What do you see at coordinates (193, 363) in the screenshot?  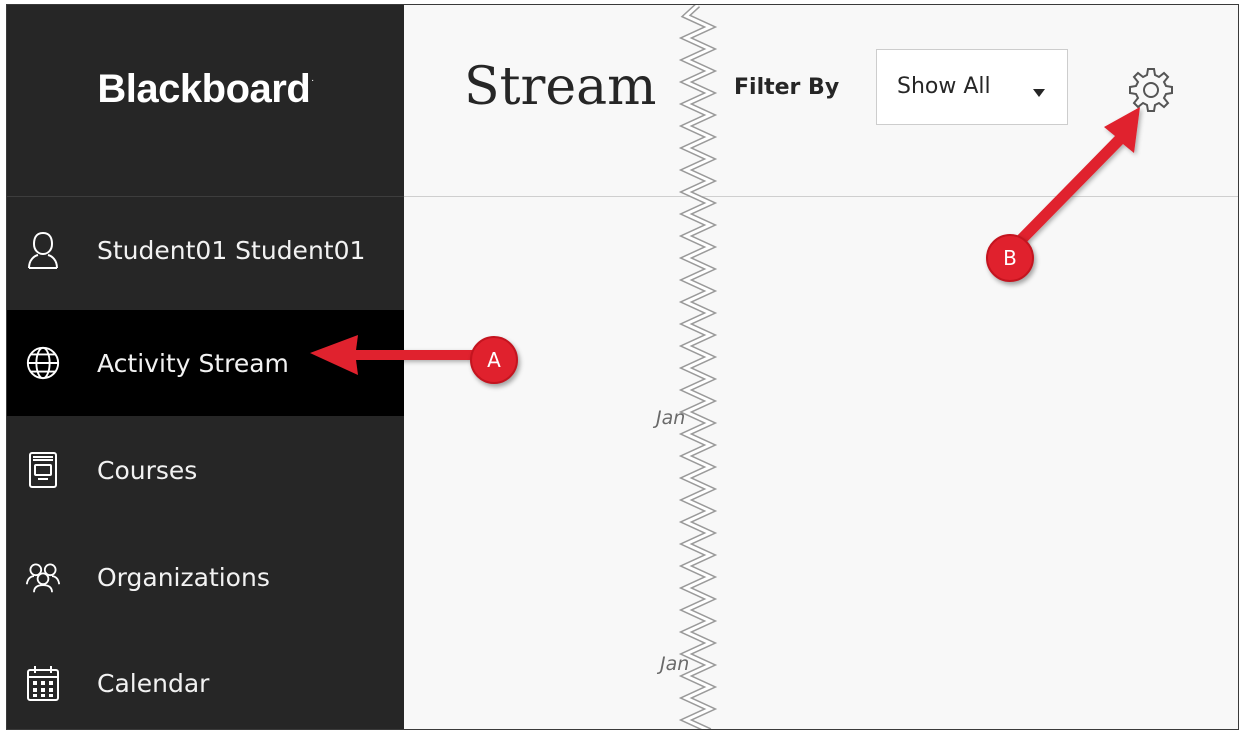 I see `sidebar-item-label: Activity Stream` at bounding box center [193, 363].